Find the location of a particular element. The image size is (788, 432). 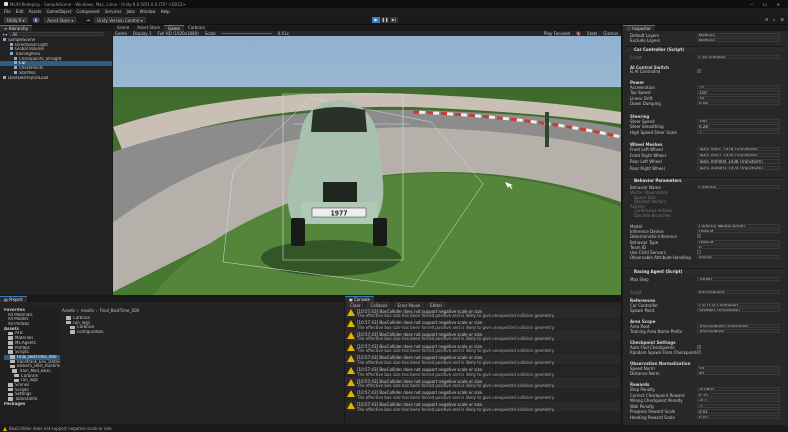

field-value: -0.2 is located at coordinates (738, 400).